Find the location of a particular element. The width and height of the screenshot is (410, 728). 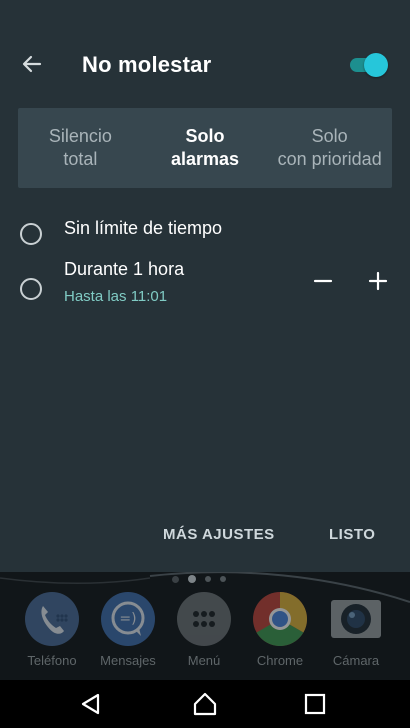

dialog-actions: MÁS AJUSTES LISTO is located at coordinates (205, 538).